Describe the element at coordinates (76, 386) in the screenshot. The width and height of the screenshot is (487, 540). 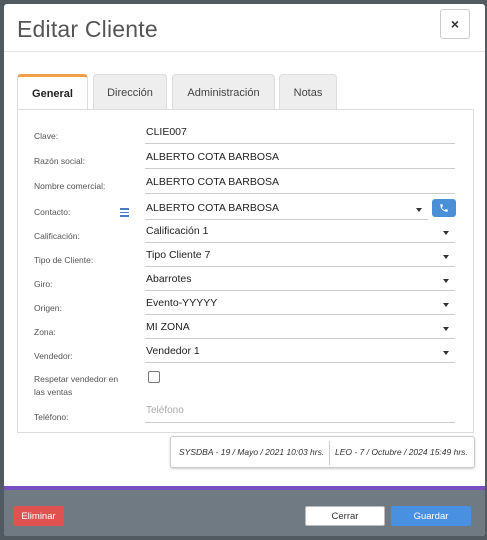
I see `respetar-vendedor-label: Respetar vendedor en las ventas` at that location.